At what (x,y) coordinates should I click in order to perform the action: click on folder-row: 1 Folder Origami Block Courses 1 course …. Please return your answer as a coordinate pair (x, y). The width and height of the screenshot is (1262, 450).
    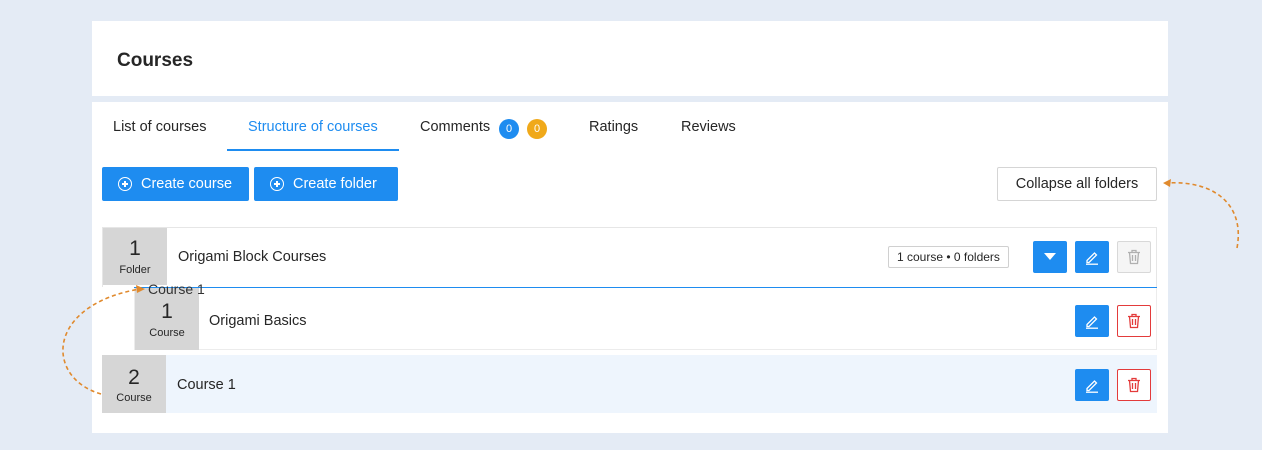
    Looking at the image, I should click on (629, 257).